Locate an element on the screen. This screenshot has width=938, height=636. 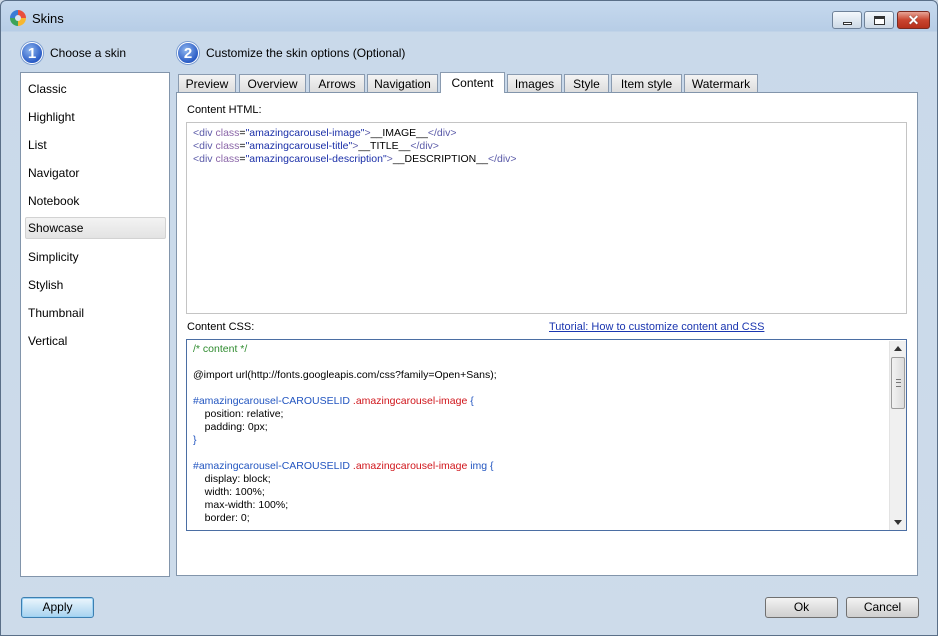
css-line-6: position: relative; is located at coordinates (238, 414).